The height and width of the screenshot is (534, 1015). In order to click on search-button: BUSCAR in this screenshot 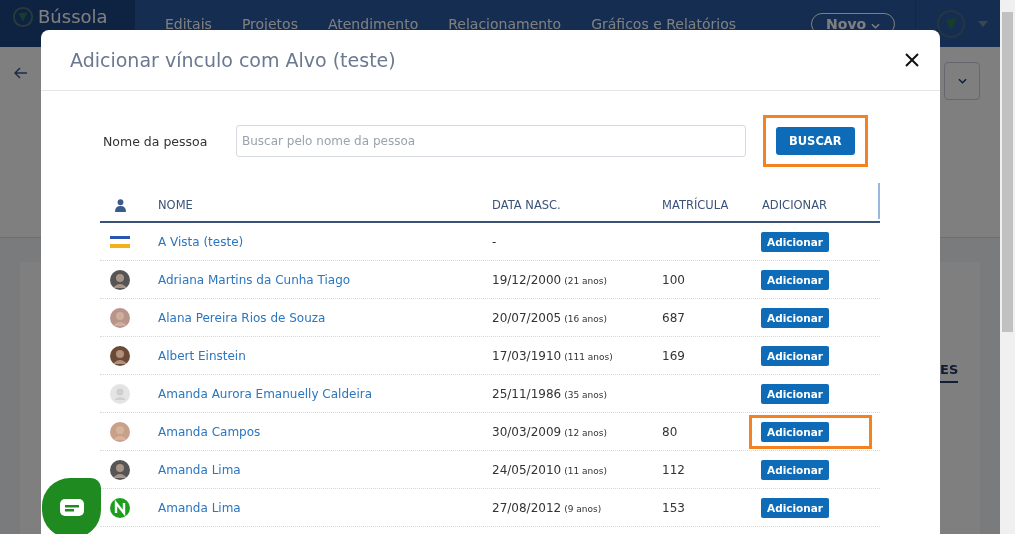, I will do `click(815, 141)`.